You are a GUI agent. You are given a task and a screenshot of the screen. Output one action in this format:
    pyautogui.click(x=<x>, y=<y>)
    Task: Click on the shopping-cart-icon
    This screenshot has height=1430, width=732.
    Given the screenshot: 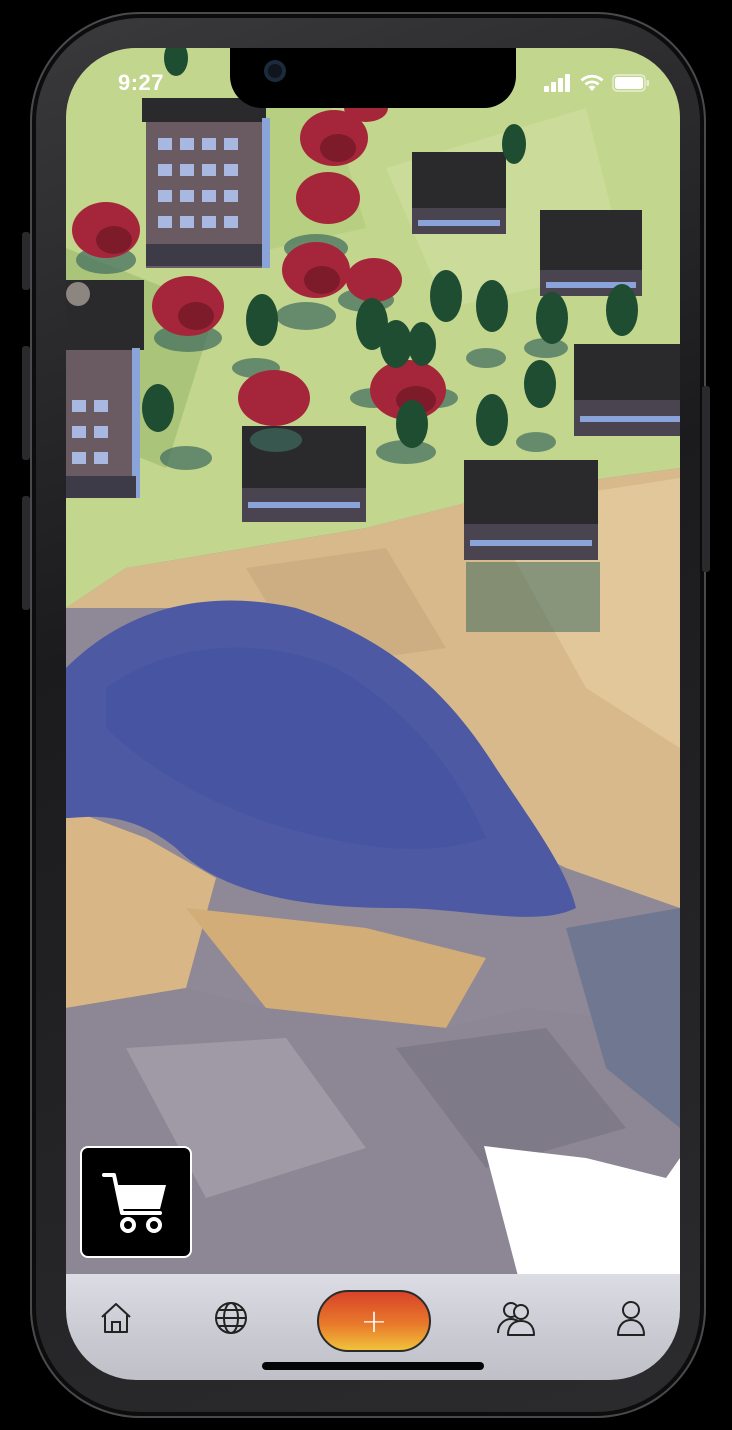 What is the action you would take?
    pyautogui.click(x=134, y=1203)
    